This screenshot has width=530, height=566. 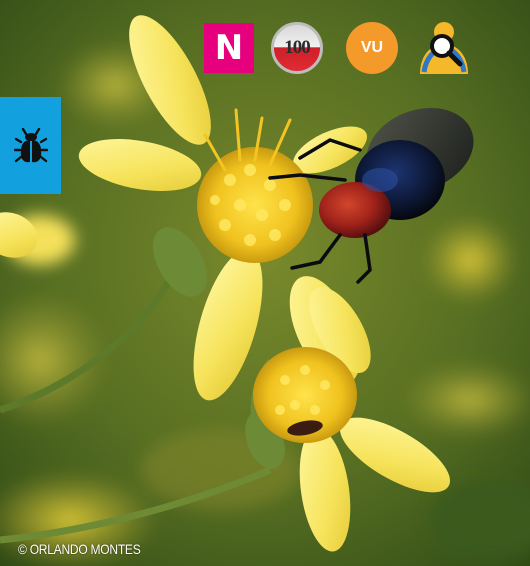 What do you see at coordinates (79, 549) in the screenshot?
I see `photo-credit: © ORLANDO MONTES` at bounding box center [79, 549].